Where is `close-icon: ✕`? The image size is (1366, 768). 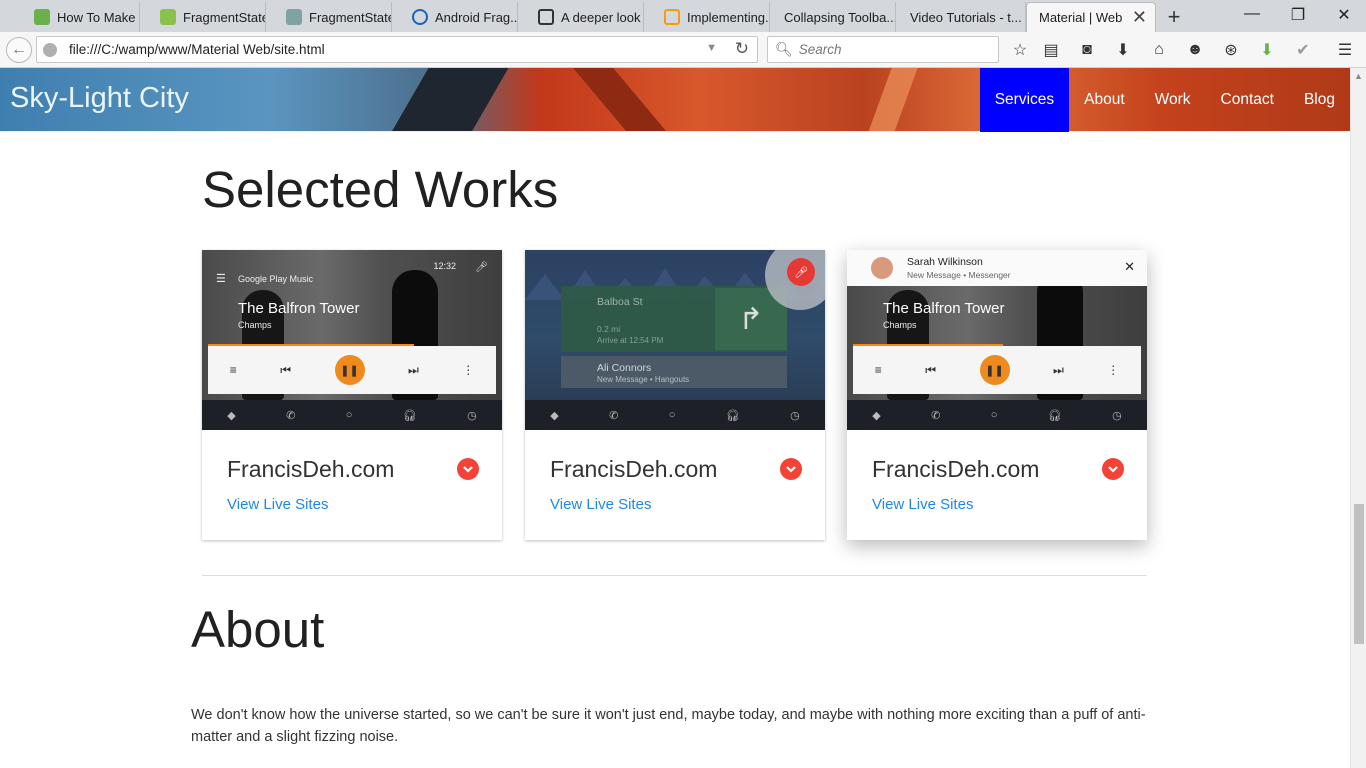 close-icon: ✕ is located at coordinates (1129, 266).